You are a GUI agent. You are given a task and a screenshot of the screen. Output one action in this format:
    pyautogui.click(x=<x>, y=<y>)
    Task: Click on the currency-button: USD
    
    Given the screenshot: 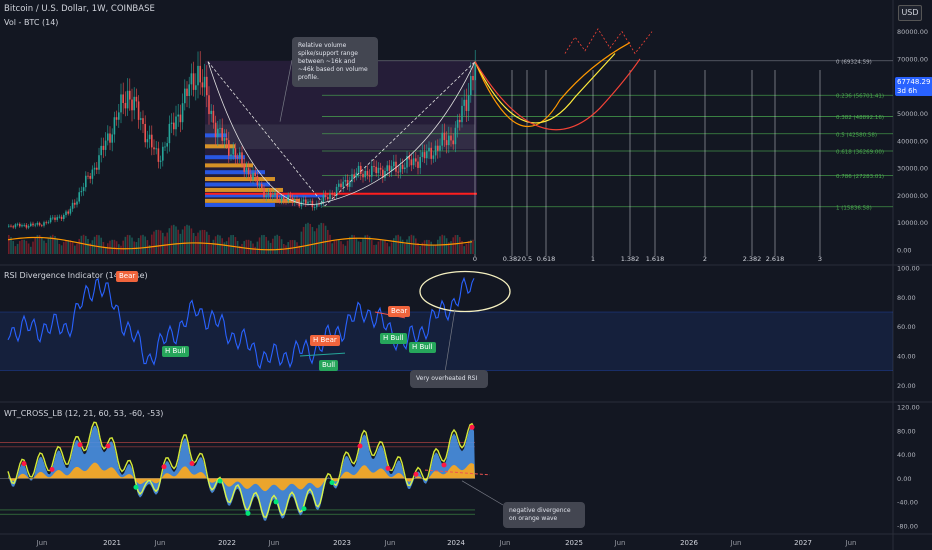 What is the action you would take?
    pyautogui.click(x=910, y=13)
    